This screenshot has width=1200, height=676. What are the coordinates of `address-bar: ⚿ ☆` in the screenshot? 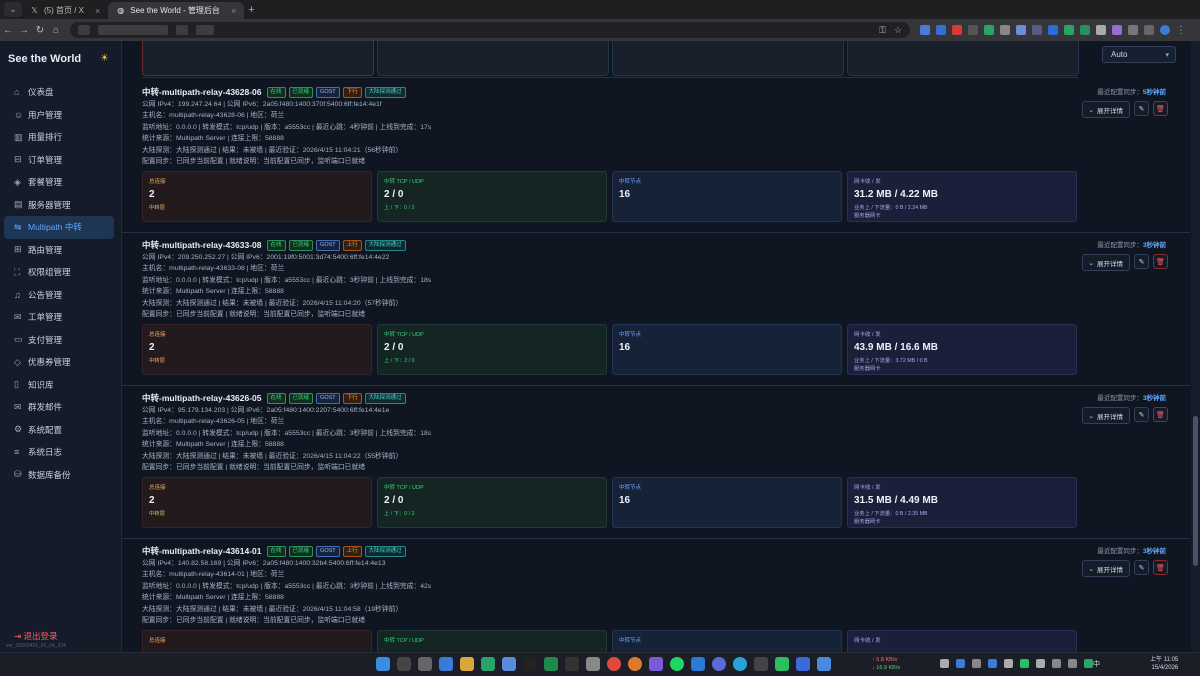 It's located at (490, 30).